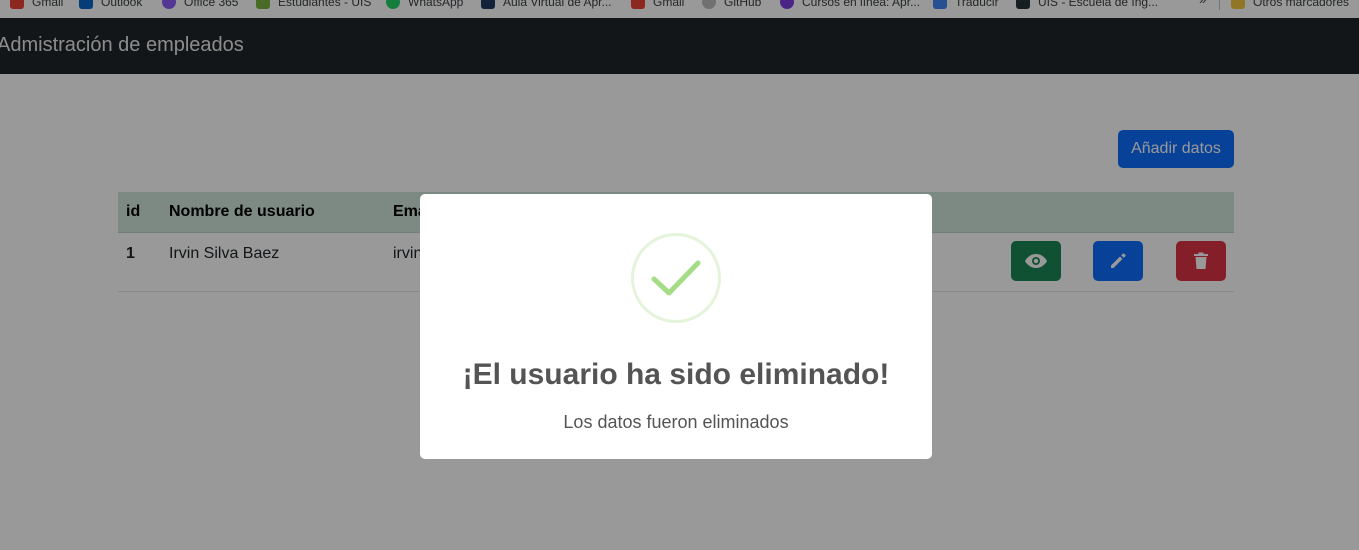  I want to click on checkmark-icon, so click(676, 278).